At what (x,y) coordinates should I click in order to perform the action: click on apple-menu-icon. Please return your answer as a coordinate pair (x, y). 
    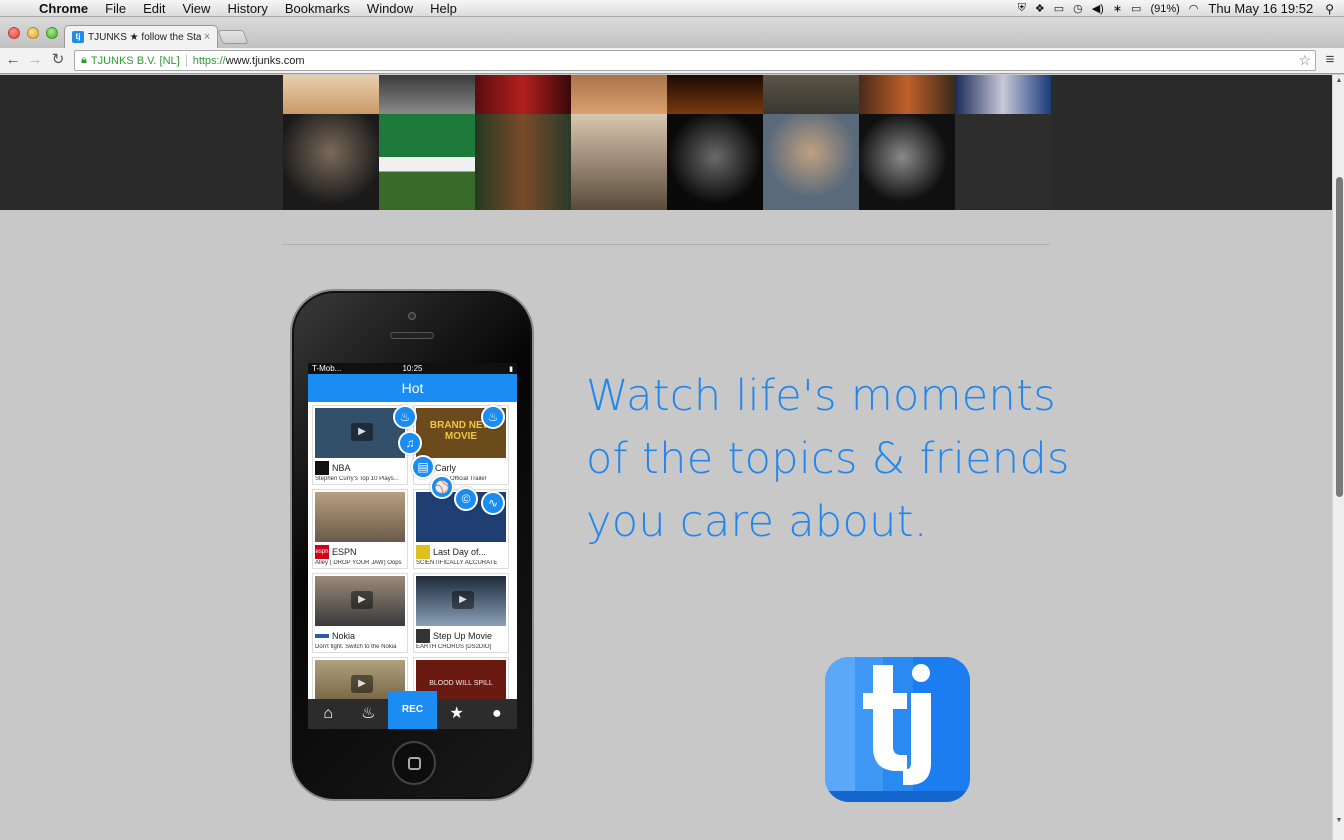
    Looking at the image, I should click on (22, 8).